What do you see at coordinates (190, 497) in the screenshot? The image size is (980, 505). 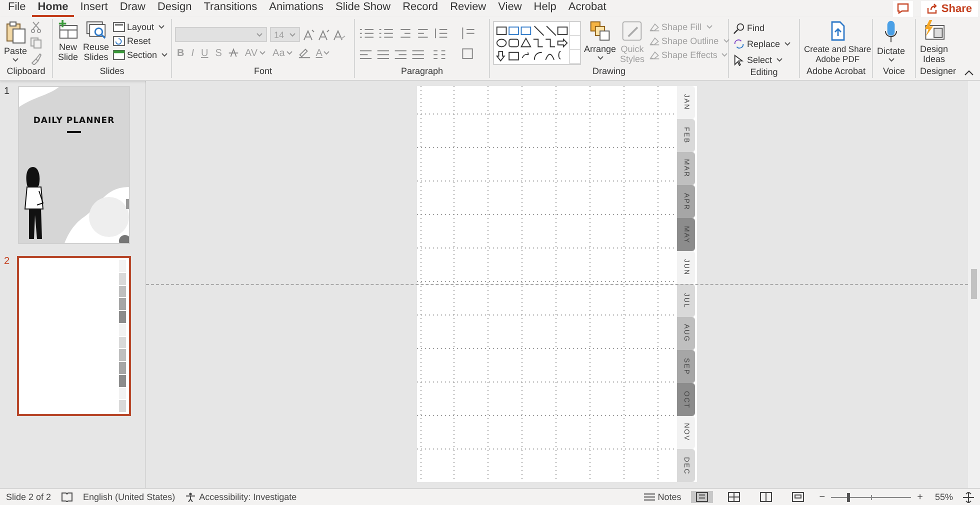 I see `person-icon` at bounding box center [190, 497].